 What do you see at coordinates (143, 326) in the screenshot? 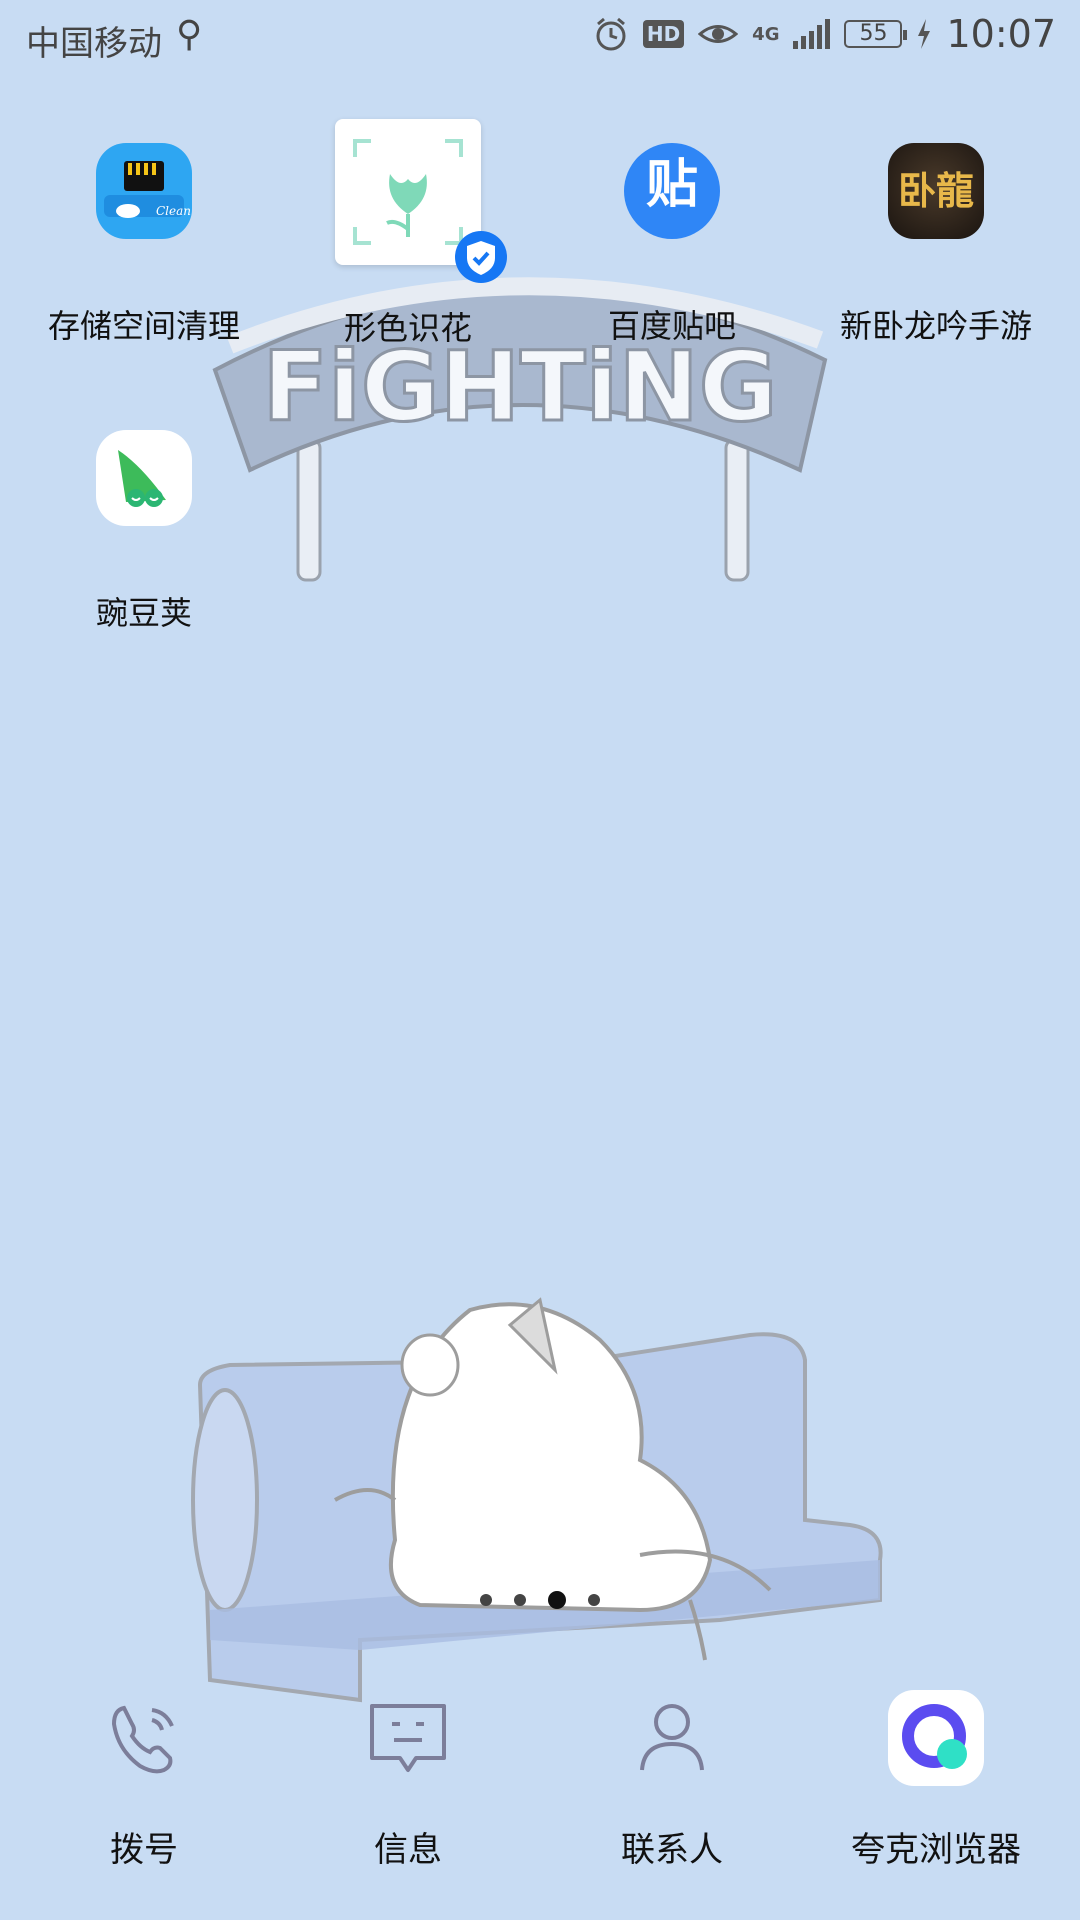
I see `app-label: 存储空间清理` at bounding box center [143, 326].